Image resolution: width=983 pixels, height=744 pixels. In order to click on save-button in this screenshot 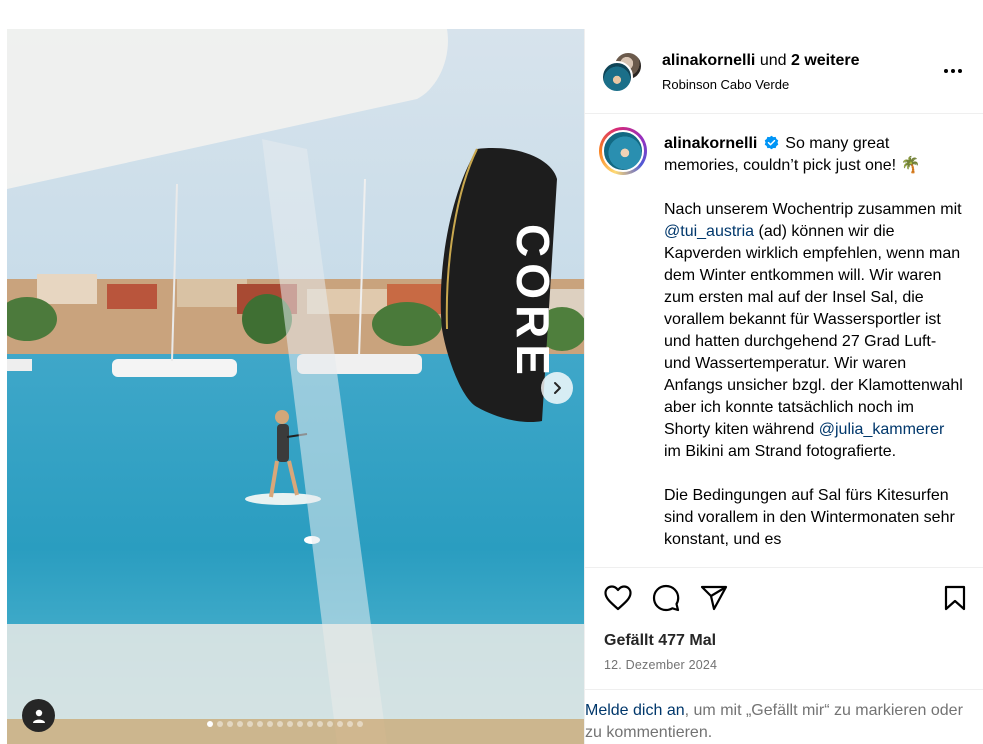, I will do `click(955, 598)`.